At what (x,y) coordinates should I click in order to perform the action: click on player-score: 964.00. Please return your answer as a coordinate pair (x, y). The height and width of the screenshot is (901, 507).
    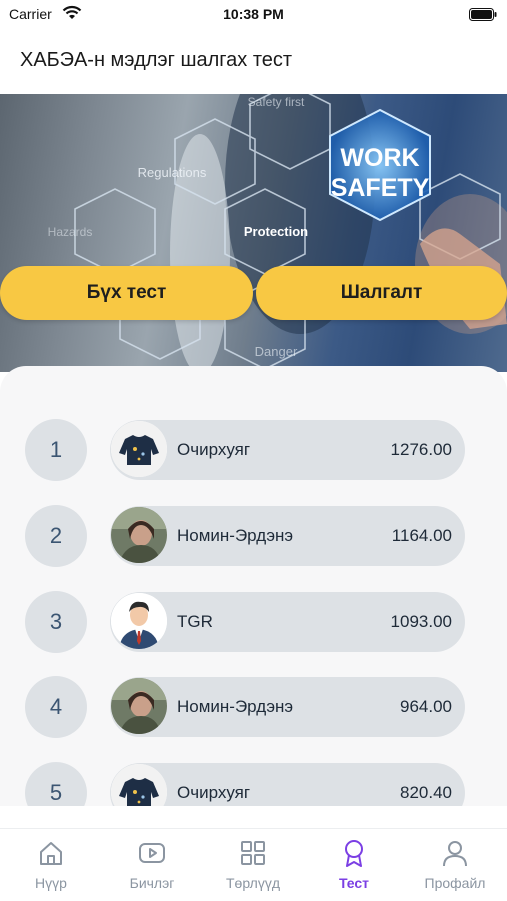
    Looking at the image, I should click on (426, 706).